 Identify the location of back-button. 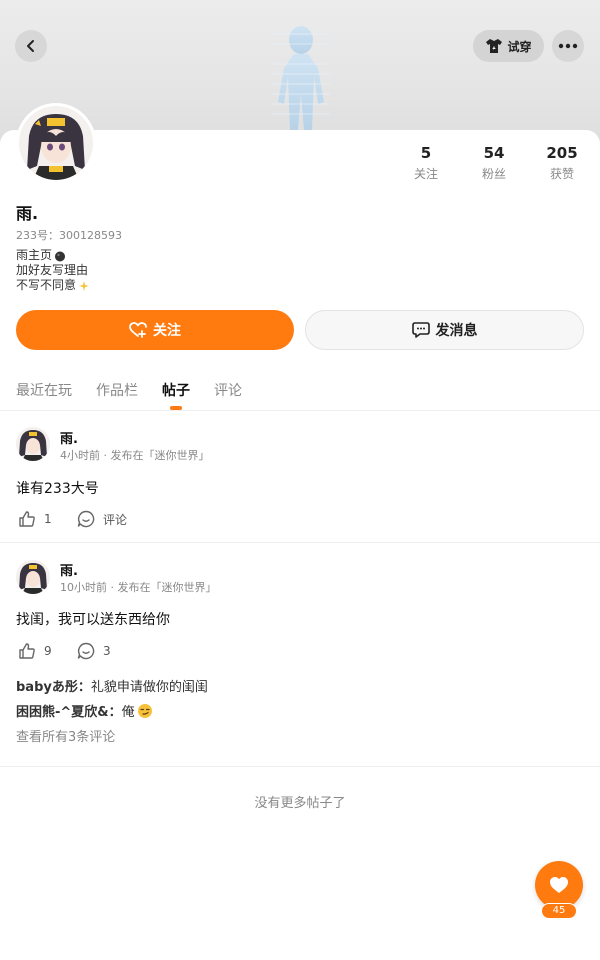
(31, 46).